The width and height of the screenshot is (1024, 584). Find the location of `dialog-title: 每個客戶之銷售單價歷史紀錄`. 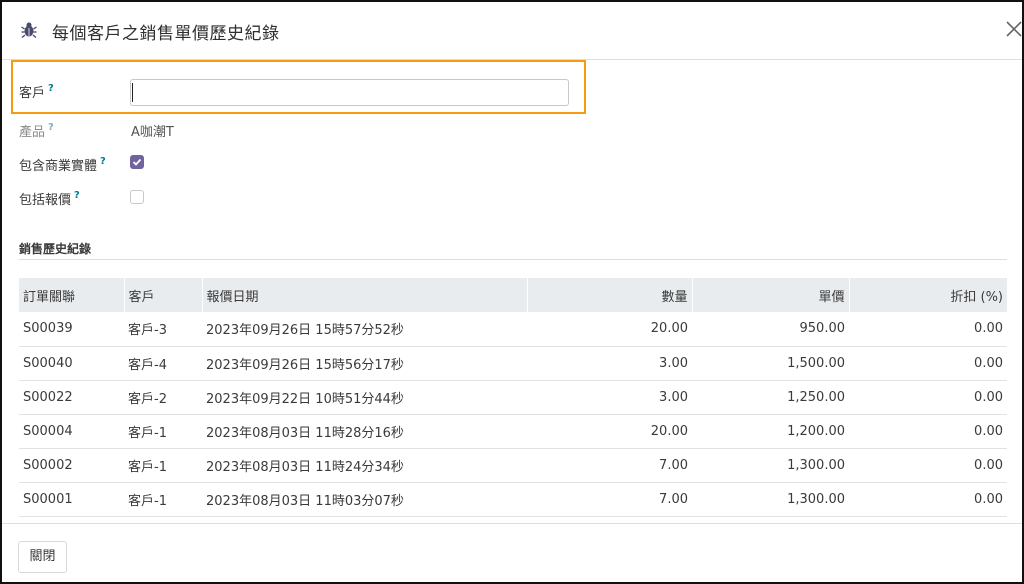

dialog-title: 每個客戶之銷售單價歷史紀錄 is located at coordinates (166, 34).